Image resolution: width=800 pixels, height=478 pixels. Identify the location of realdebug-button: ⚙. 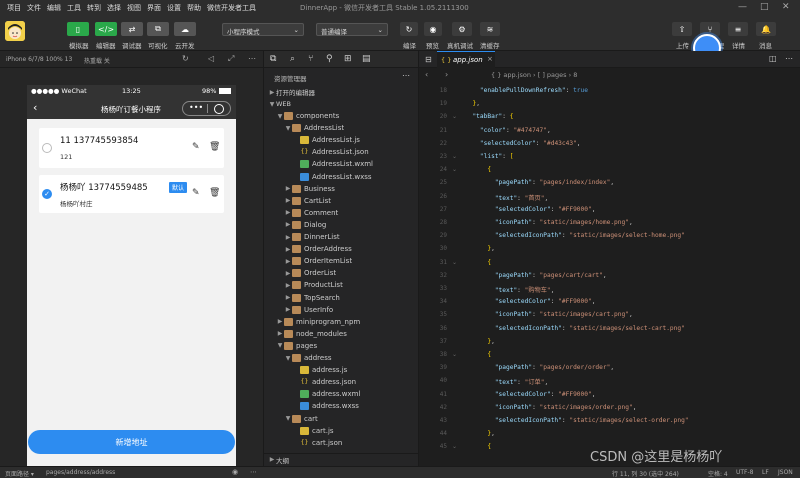
(462, 29).